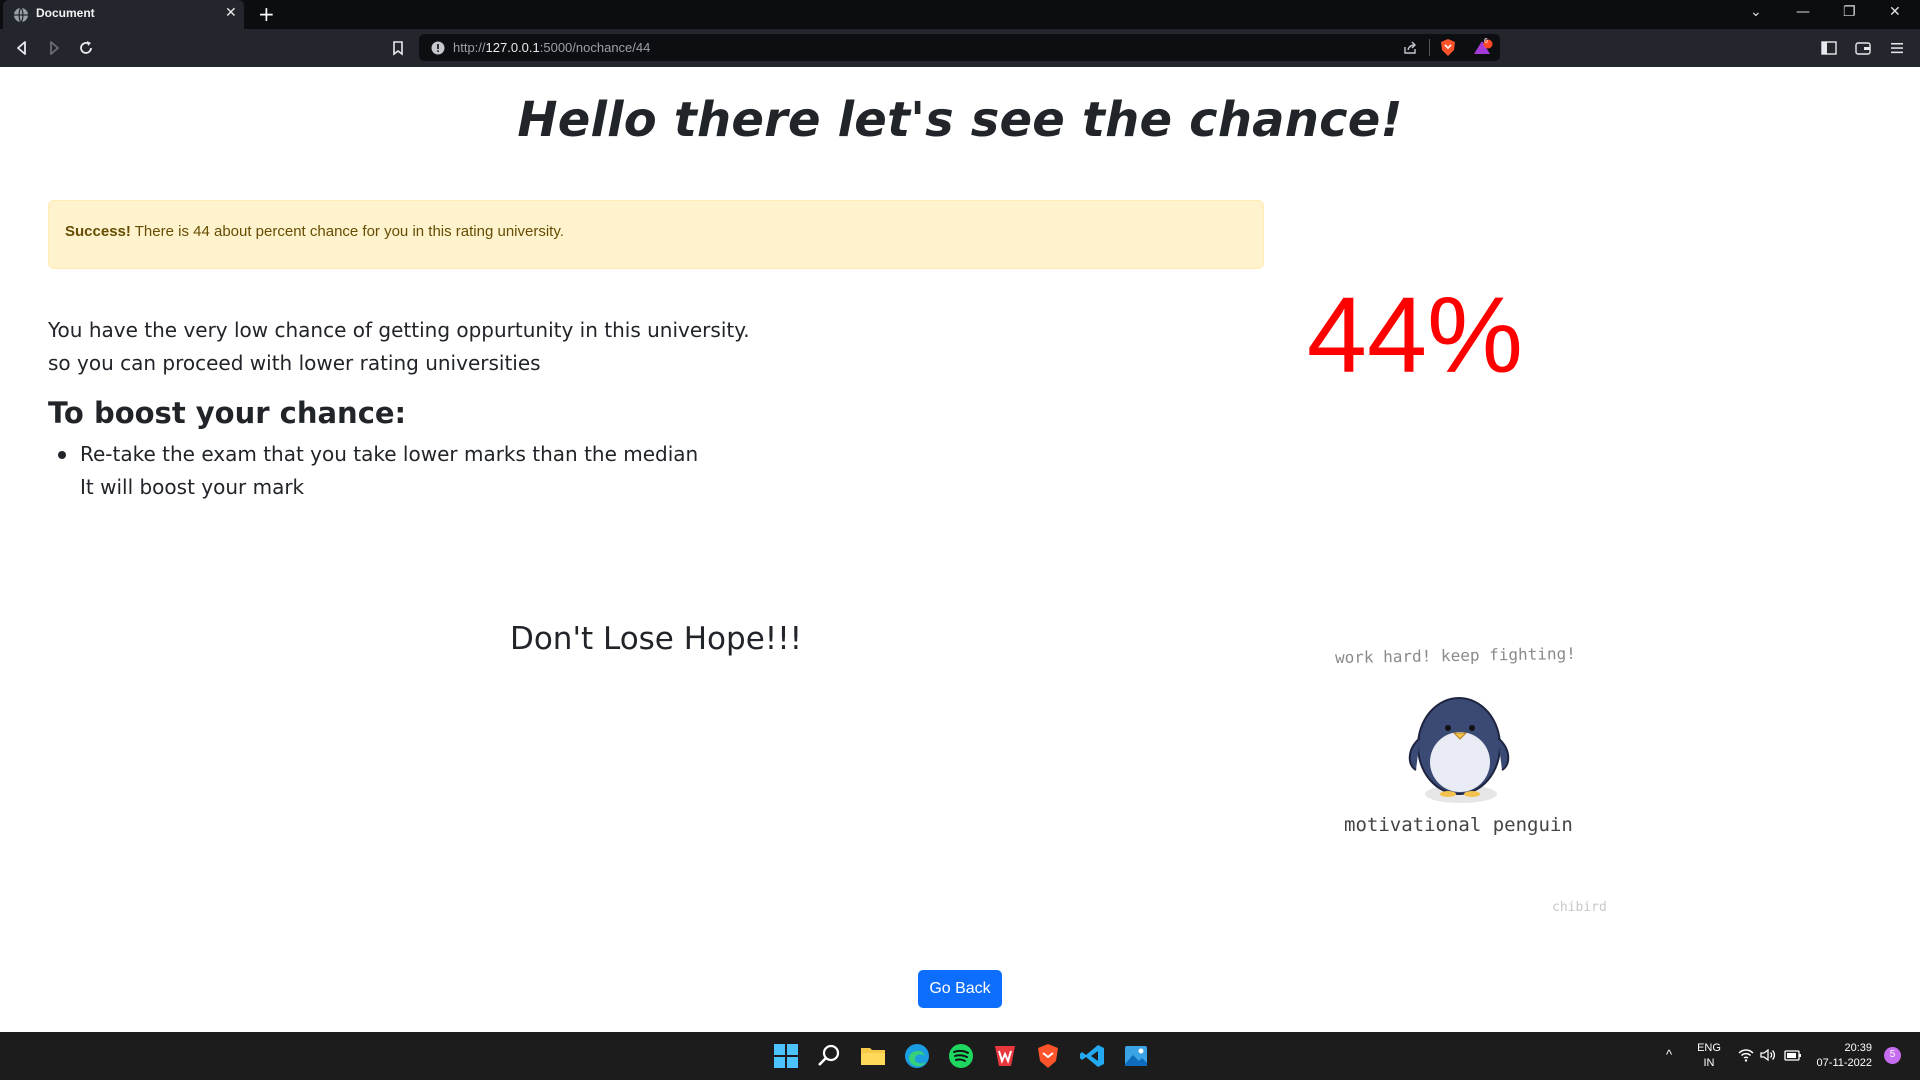 This screenshot has height=1080, width=1920. I want to click on address-divider, so click(1429, 47).